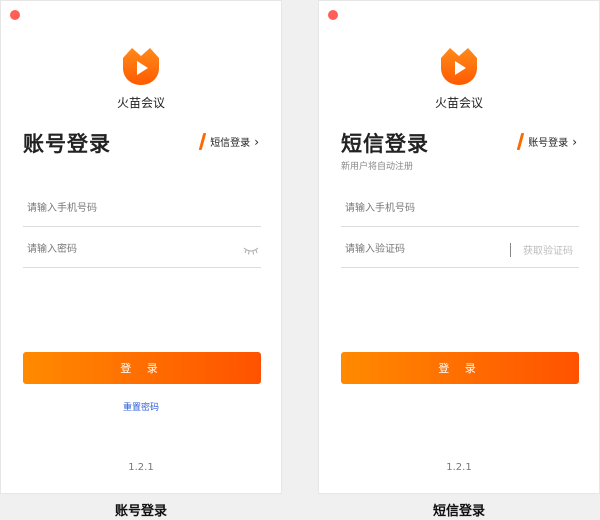 The width and height of the screenshot is (600, 520). What do you see at coordinates (141, 406) in the screenshot?
I see `reset-password-link: 重置密码` at bounding box center [141, 406].